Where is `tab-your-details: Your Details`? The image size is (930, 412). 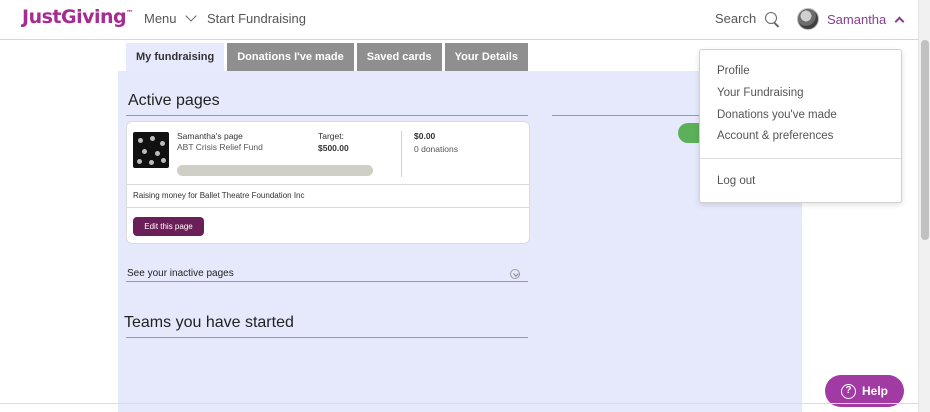 tab-your-details: Your Details is located at coordinates (486, 57).